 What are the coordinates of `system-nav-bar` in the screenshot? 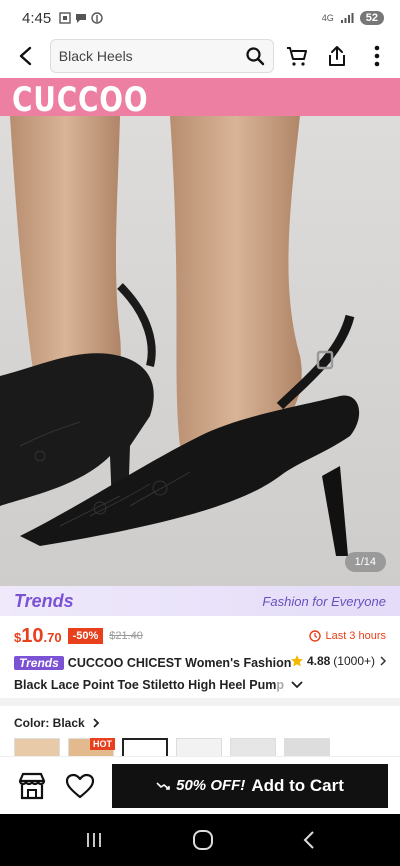 It's located at (200, 840).